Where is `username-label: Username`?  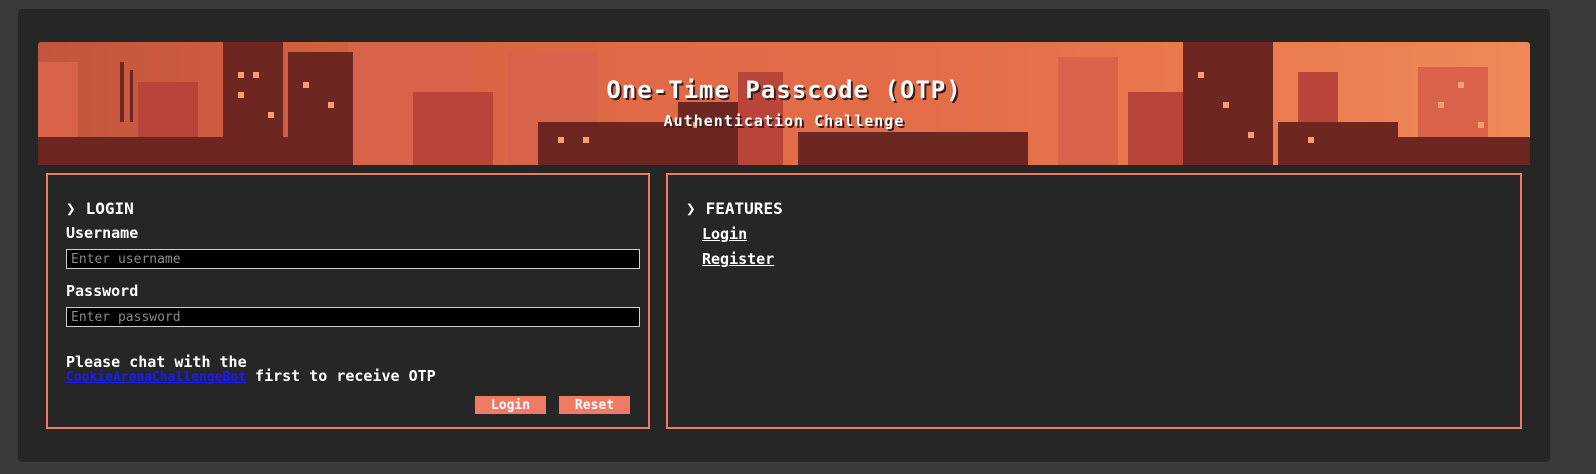 username-label: Username is located at coordinates (102, 233).